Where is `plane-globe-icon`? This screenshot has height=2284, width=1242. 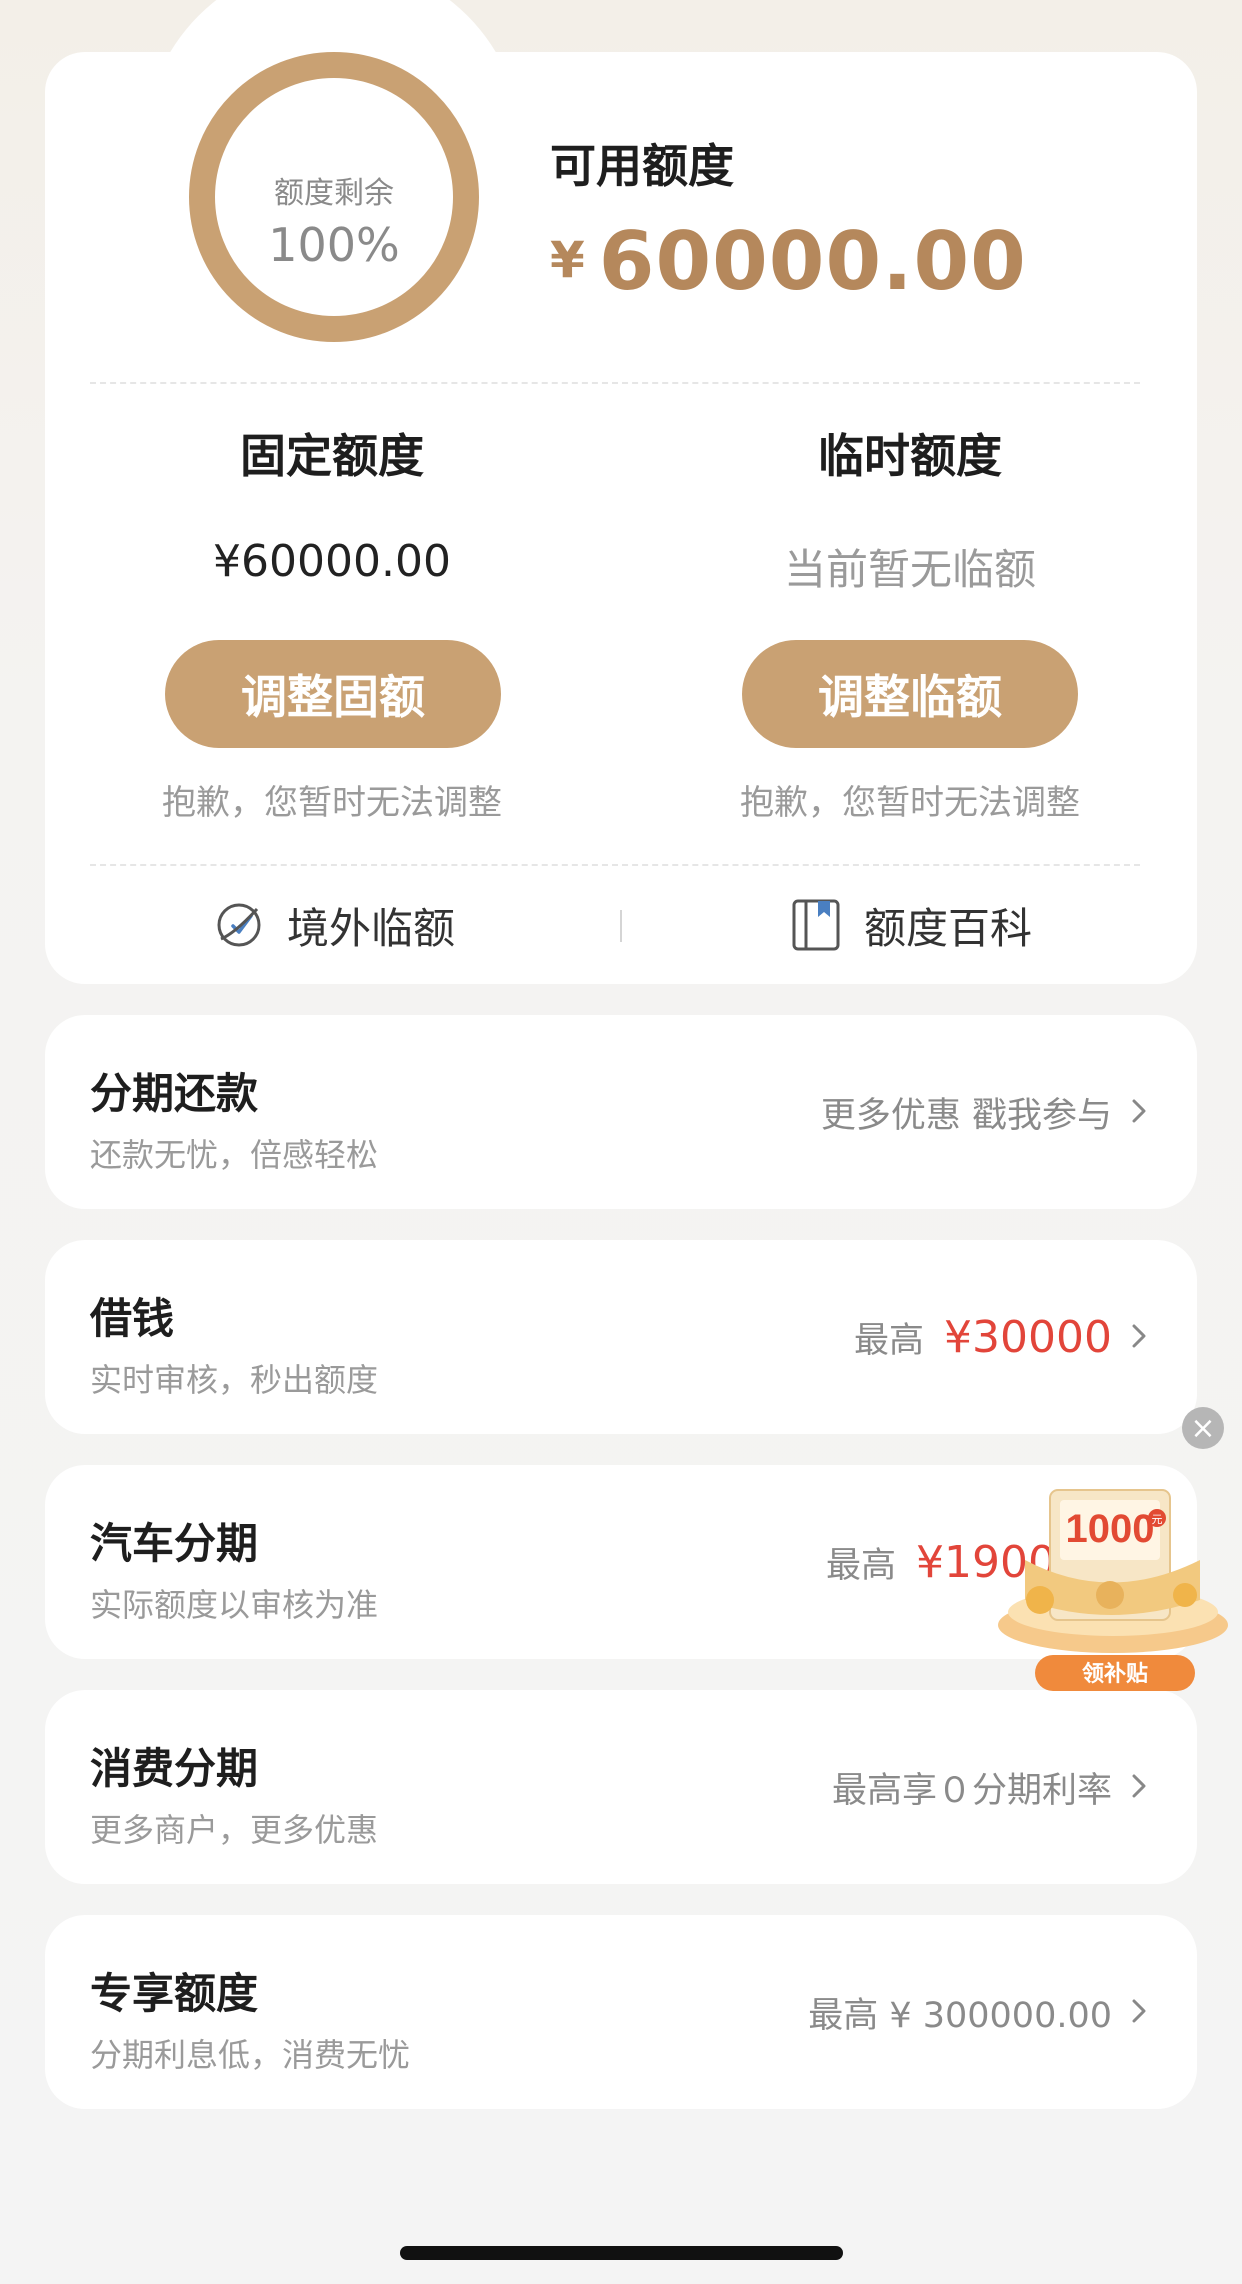
plane-globe-icon is located at coordinates (239, 925).